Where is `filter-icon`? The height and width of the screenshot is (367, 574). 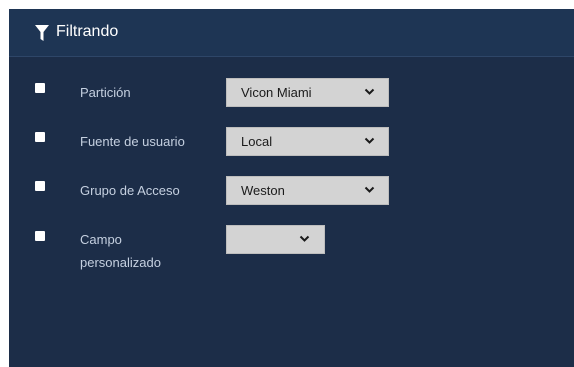
filter-icon is located at coordinates (42, 33).